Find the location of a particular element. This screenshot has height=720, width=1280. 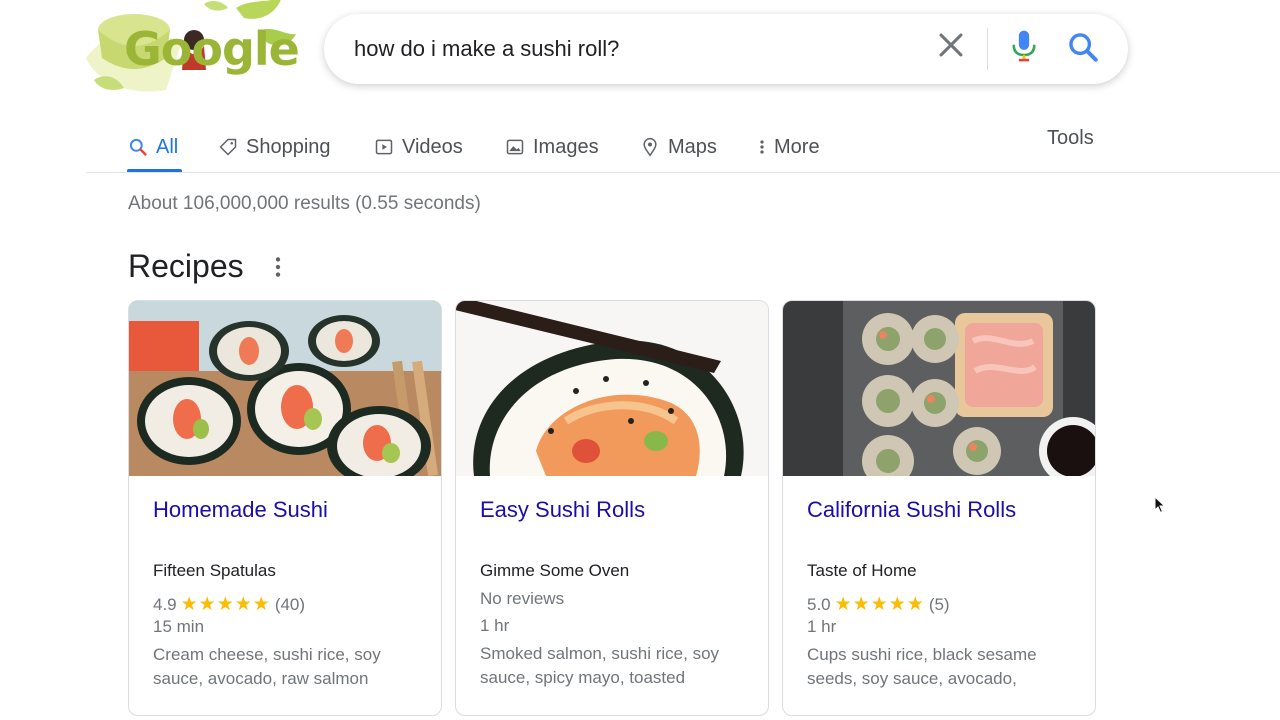

tabs-divider is located at coordinates (683, 172).